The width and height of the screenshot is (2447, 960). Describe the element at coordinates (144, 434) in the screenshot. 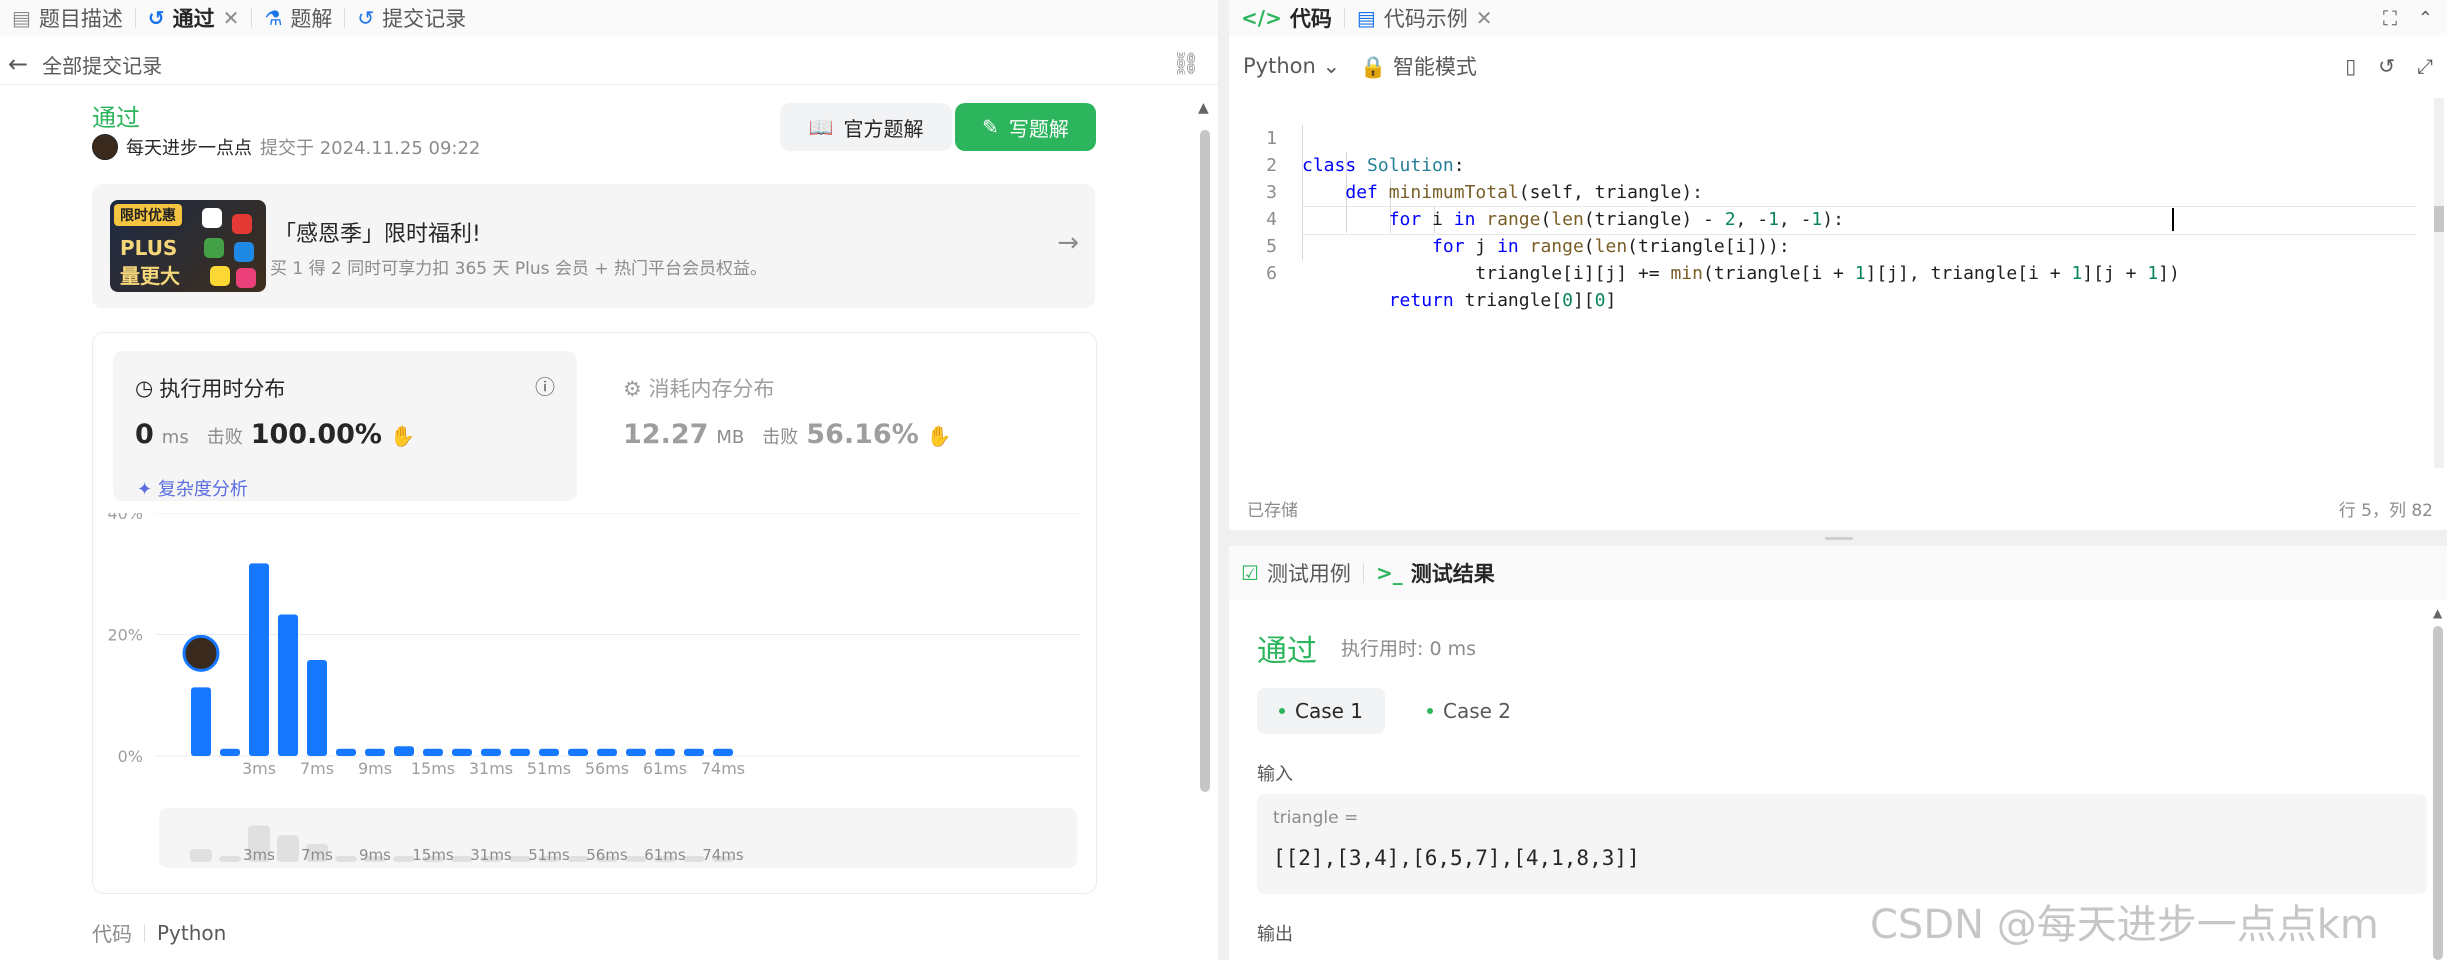

I see `runtime-value: 0` at that location.